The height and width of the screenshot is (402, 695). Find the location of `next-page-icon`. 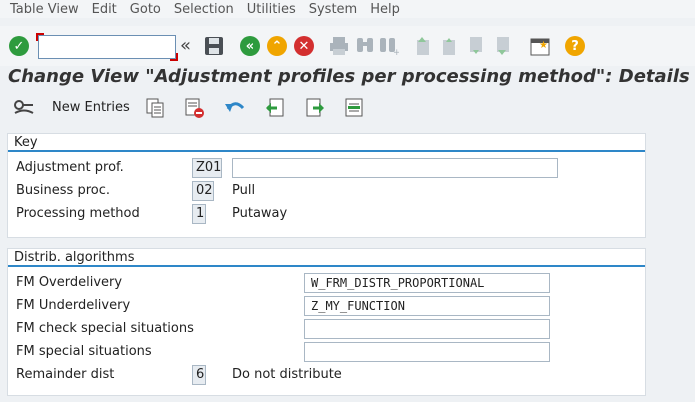

next-page-icon is located at coordinates (476, 46).